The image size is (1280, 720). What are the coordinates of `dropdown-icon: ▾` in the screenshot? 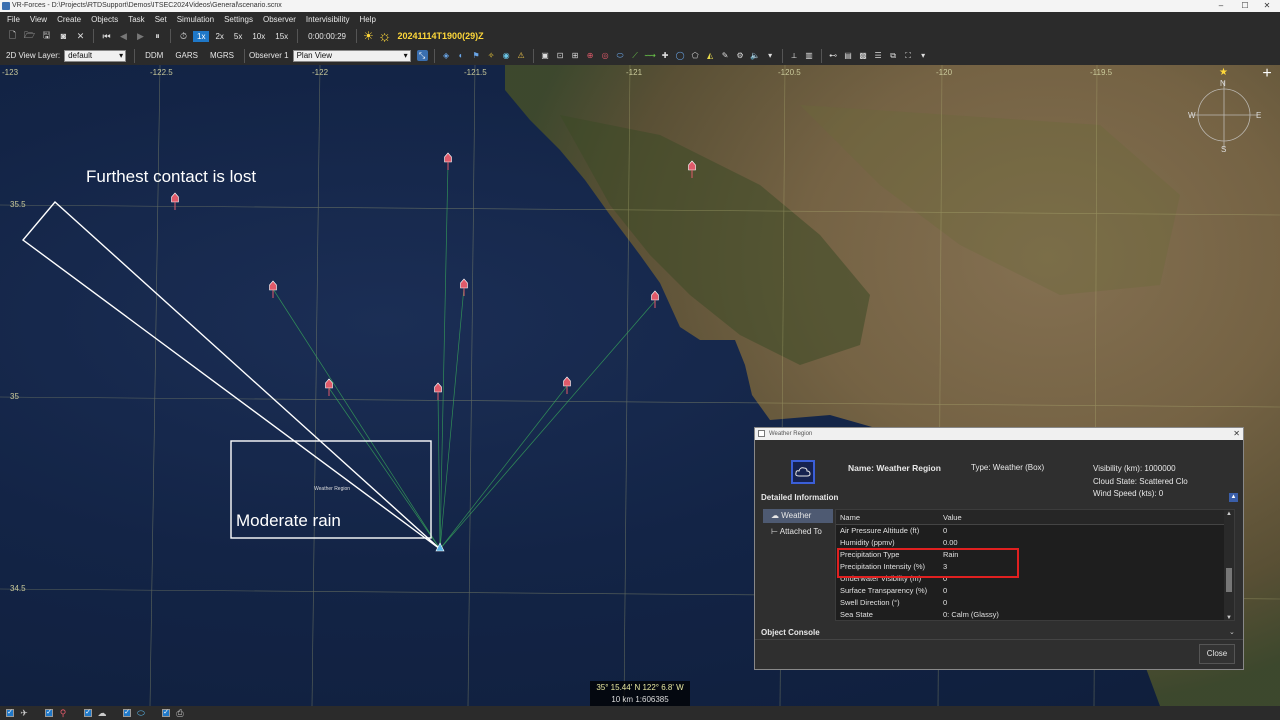 It's located at (923, 55).